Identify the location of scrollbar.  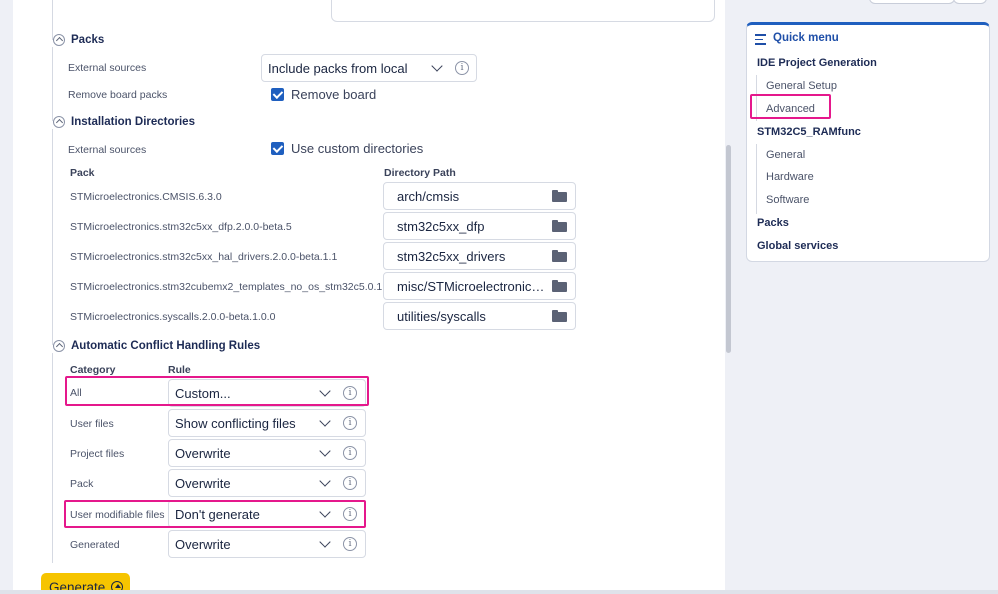
(728, 249).